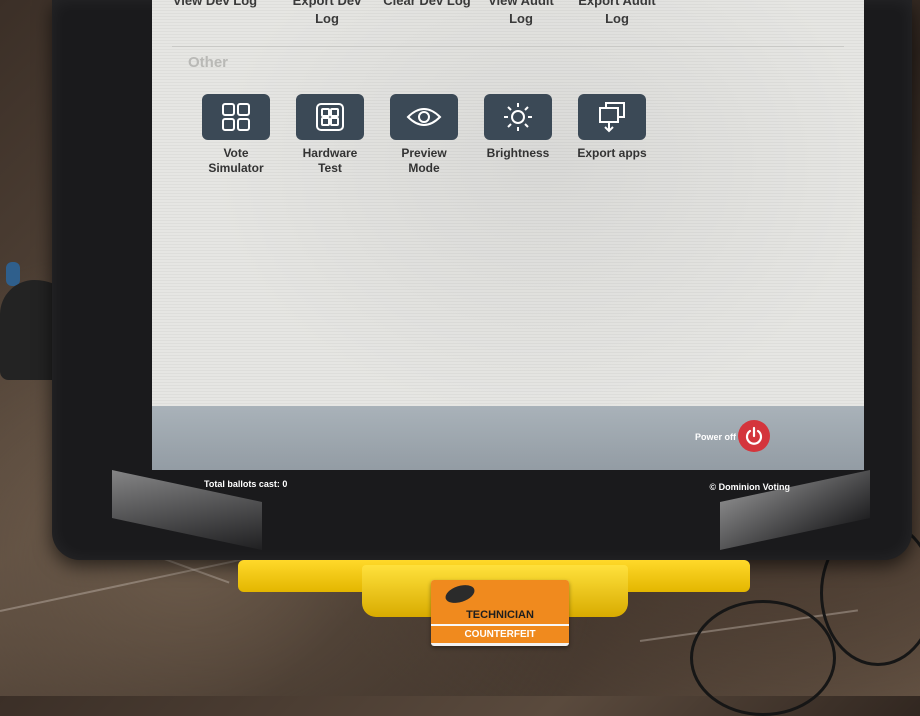 The width and height of the screenshot is (920, 716). I want to click on hardware-grid-icon, so click(330, 117).